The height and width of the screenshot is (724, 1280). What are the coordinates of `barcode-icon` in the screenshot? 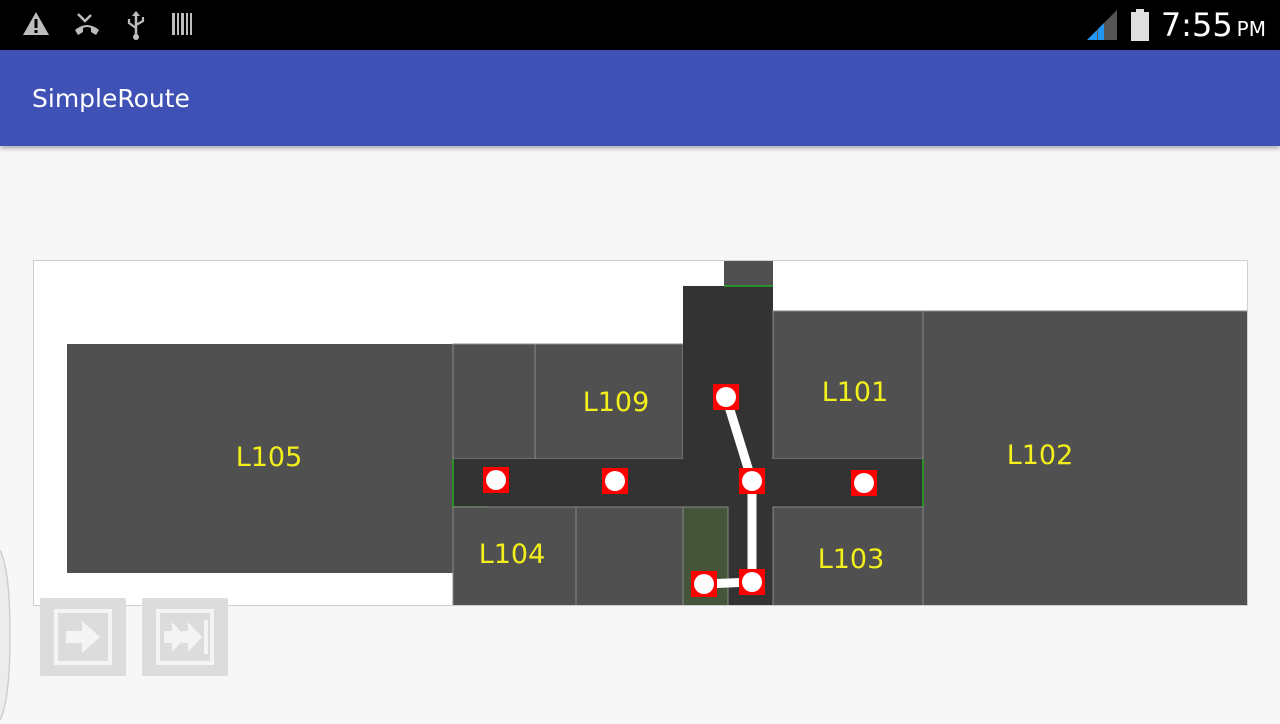 It's located at (182, 27).